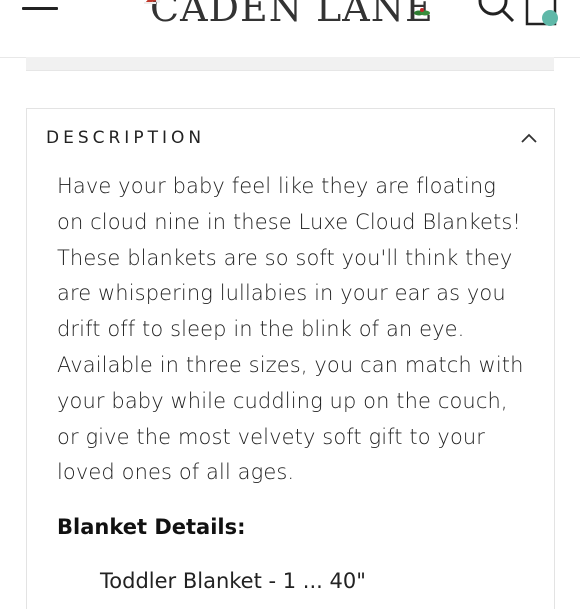 The width and height of the screenshot is (580, 609). I want to click on holly-icon, so click(422, 12).